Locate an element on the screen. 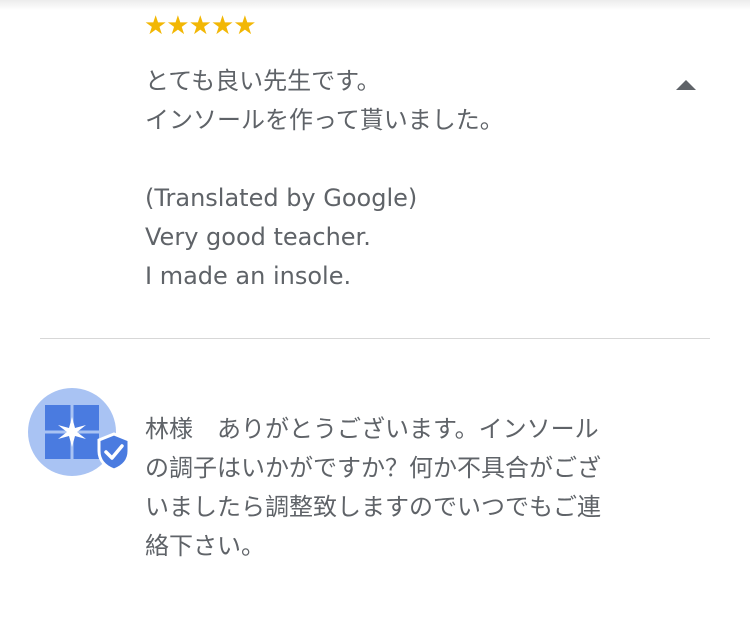  reply-line: 絡下さい。 is located at coordinates (205, 546).